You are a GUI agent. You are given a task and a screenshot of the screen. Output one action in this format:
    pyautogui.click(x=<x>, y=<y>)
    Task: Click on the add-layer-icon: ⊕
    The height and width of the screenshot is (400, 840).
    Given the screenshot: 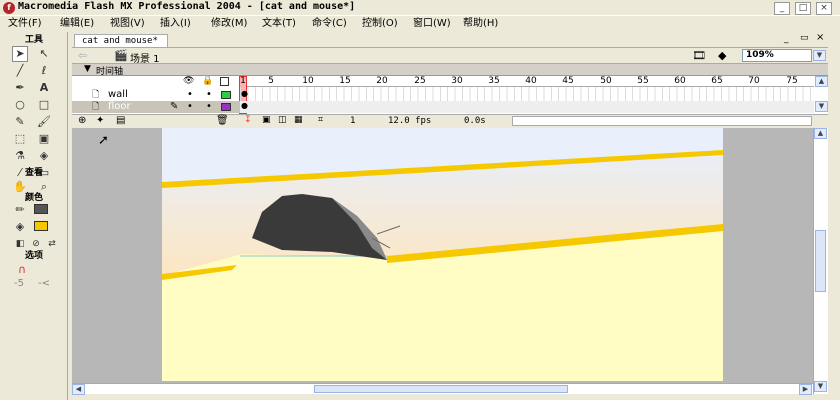 What is the action you would take?
    pyautogui.click(x=82, y=120)
    